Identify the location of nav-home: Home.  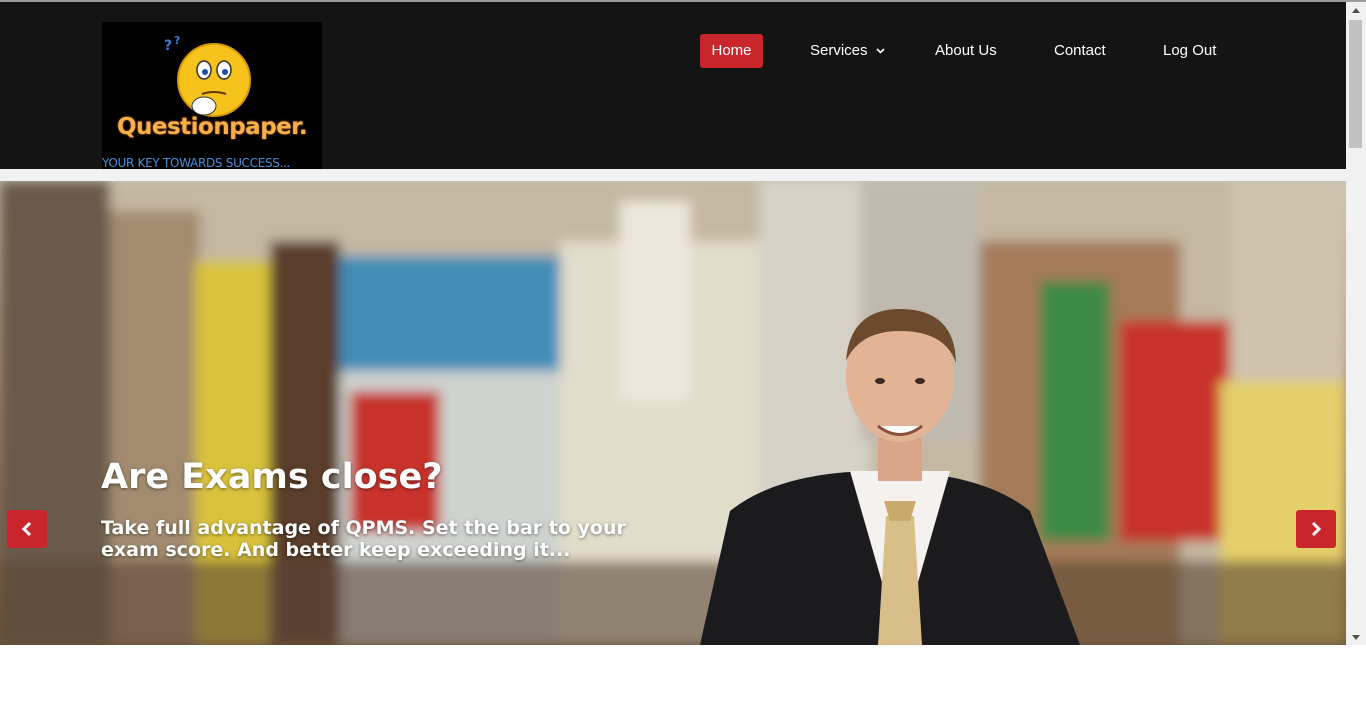
(731, 51).